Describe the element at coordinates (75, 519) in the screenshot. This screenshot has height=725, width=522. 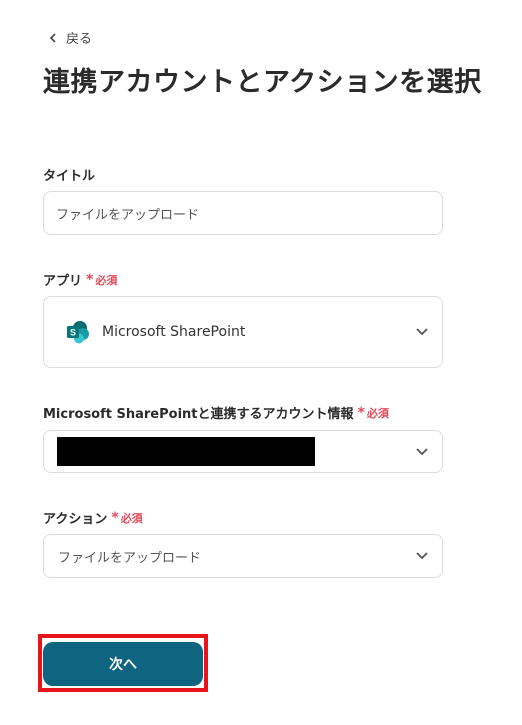
I see `action-field-label-text: アクション` at that location.